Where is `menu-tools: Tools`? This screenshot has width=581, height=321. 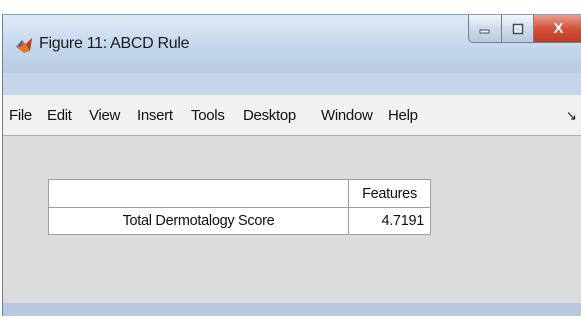
menu-tools: Tools is located at coordinates (208, 115).